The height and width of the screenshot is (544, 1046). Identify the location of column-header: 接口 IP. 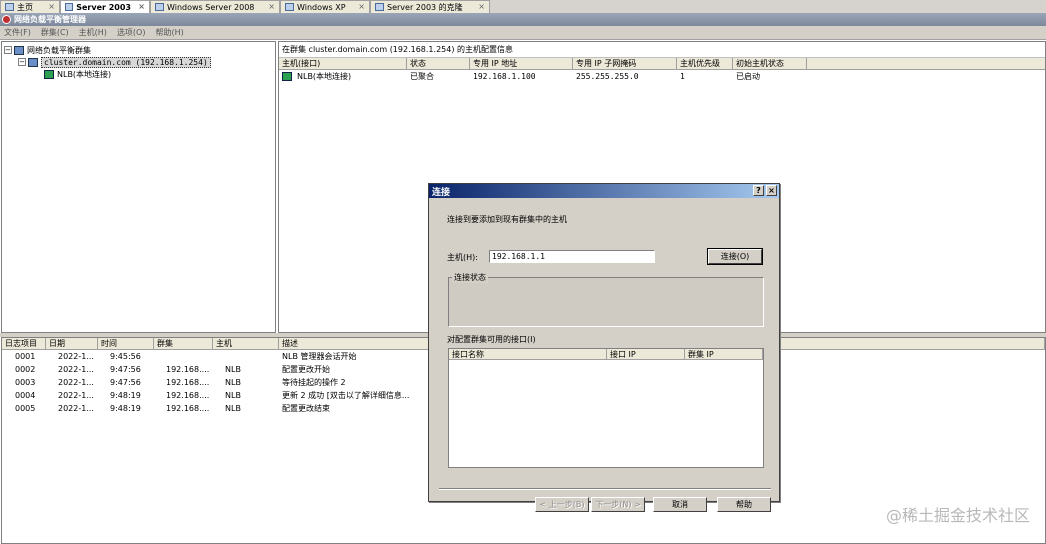
(646, 354).